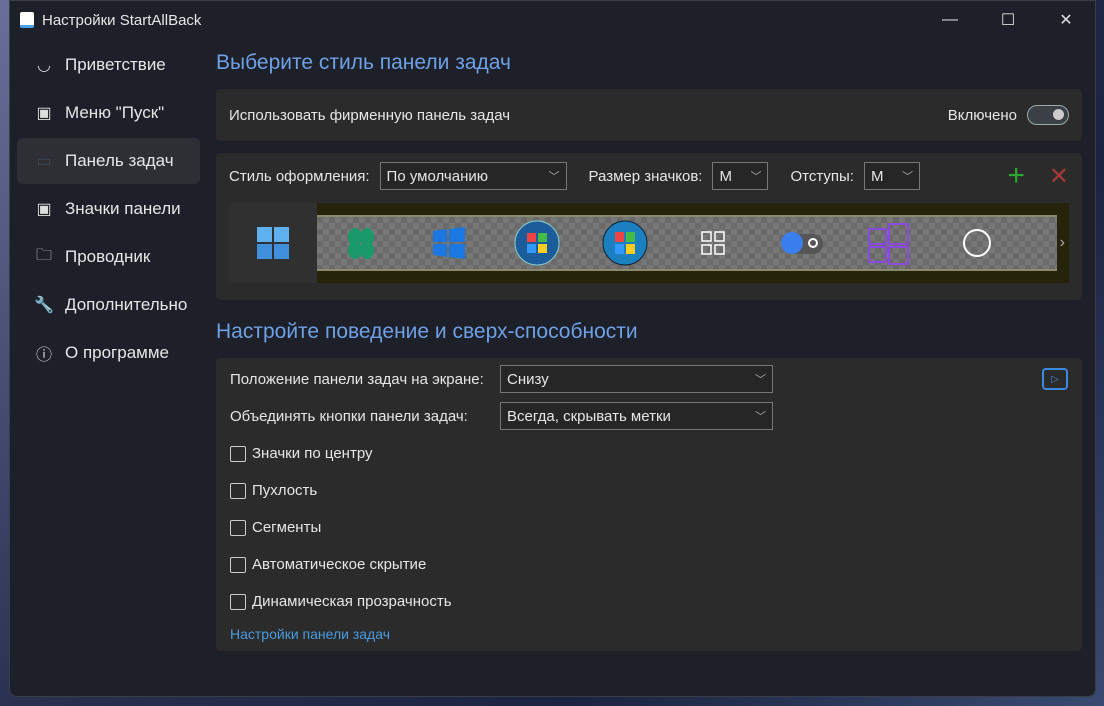  Describe the element at coordinates (117, 352) in the screenshot. I see `sidebar-item-label: О программе` at that location.